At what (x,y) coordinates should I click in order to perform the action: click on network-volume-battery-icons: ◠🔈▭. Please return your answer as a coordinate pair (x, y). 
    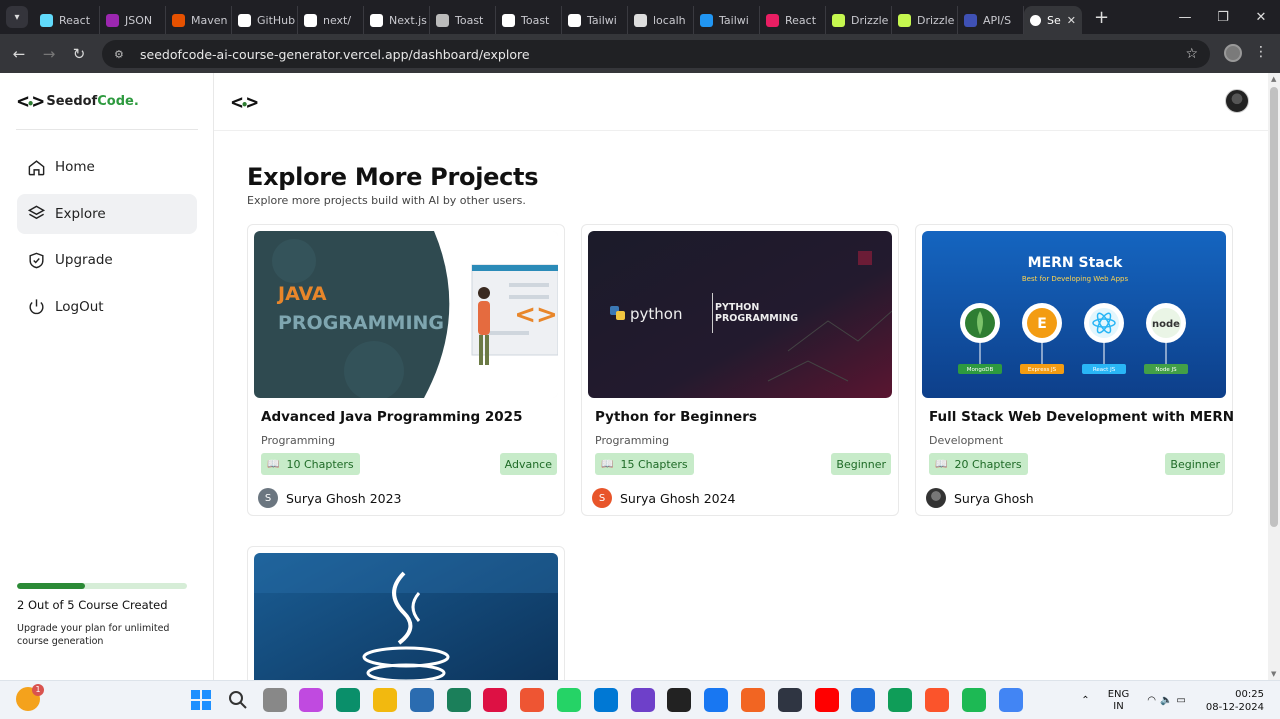
    Looking at the image, I should click on (1168, 700).